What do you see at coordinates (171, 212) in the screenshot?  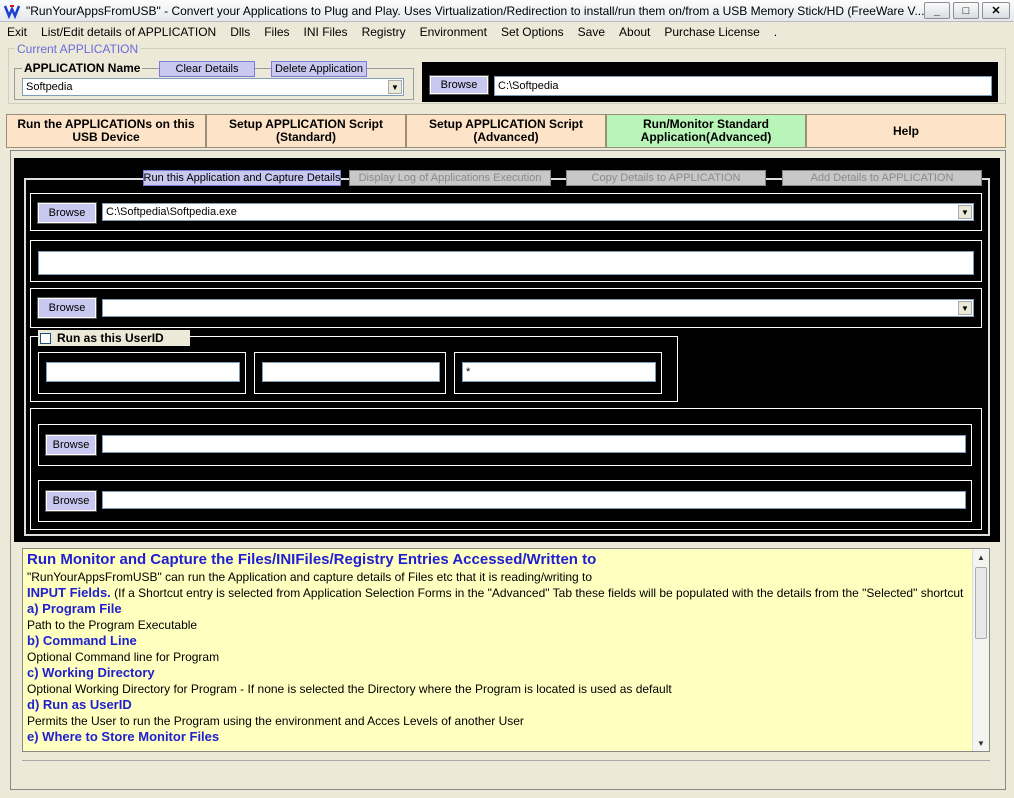 I see `program-file-value: C:\Softpedia\Softpedia.exe` at bounding box center [171, 212].